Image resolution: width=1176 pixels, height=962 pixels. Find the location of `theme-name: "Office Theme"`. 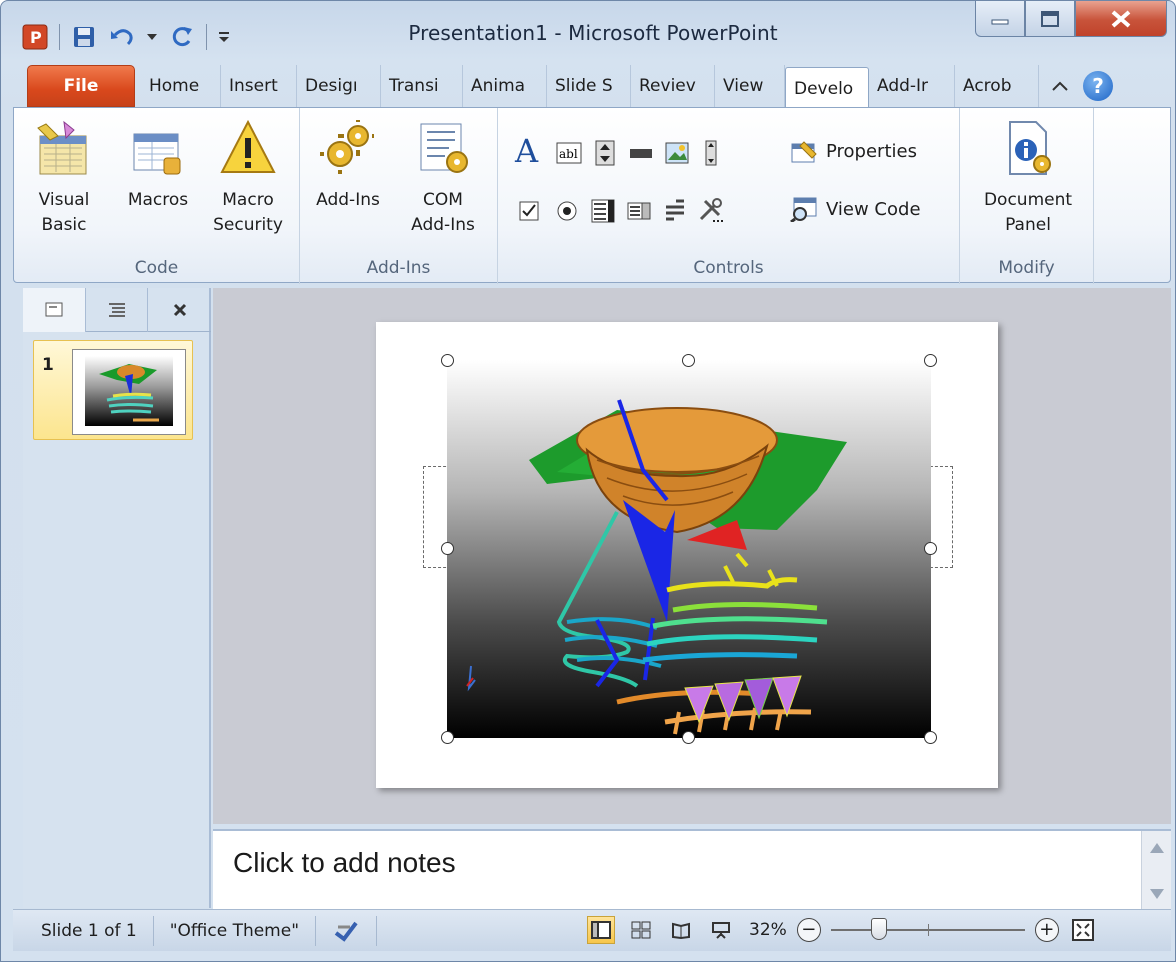

theme-name: "Office Theme" is located at coordinates (235, 930).